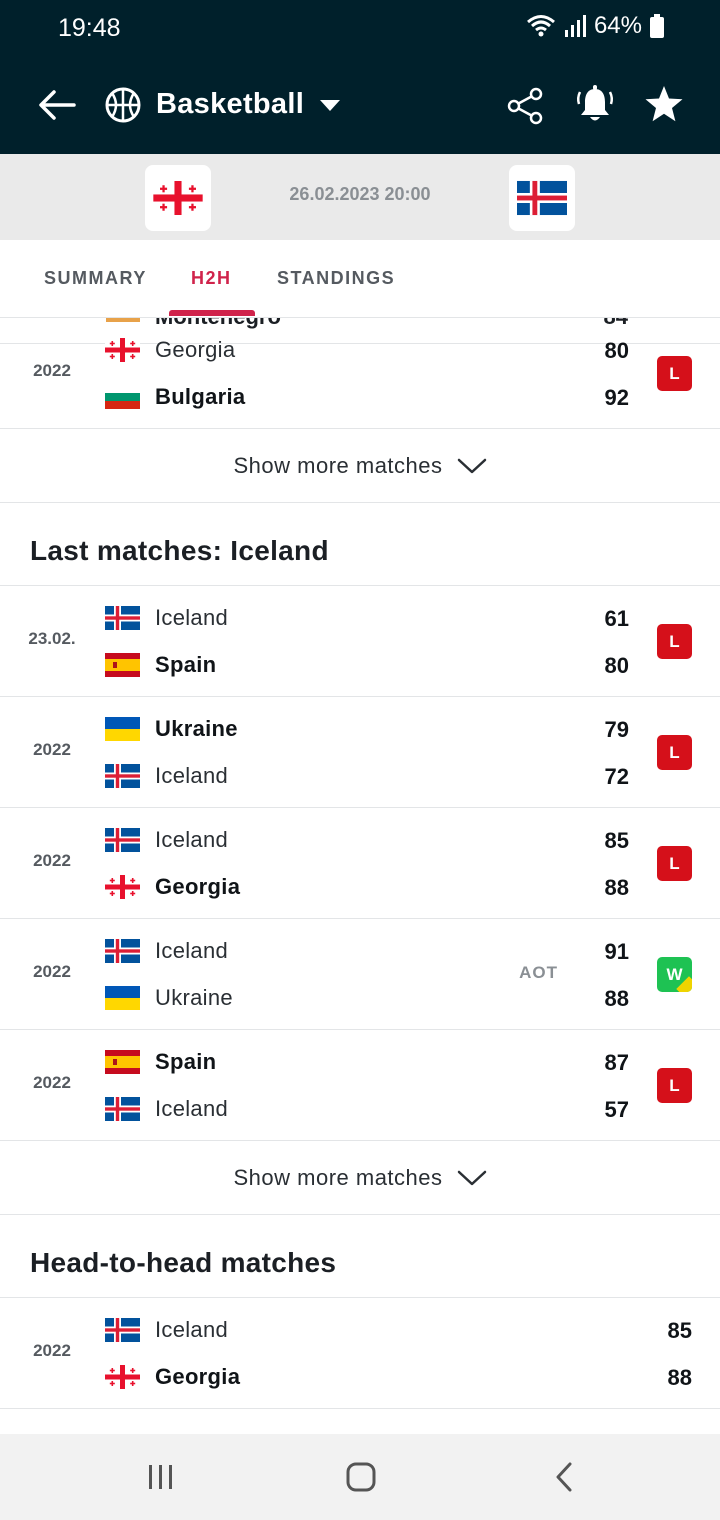  I want to click on active-tab-indicator, so click(212, 313).